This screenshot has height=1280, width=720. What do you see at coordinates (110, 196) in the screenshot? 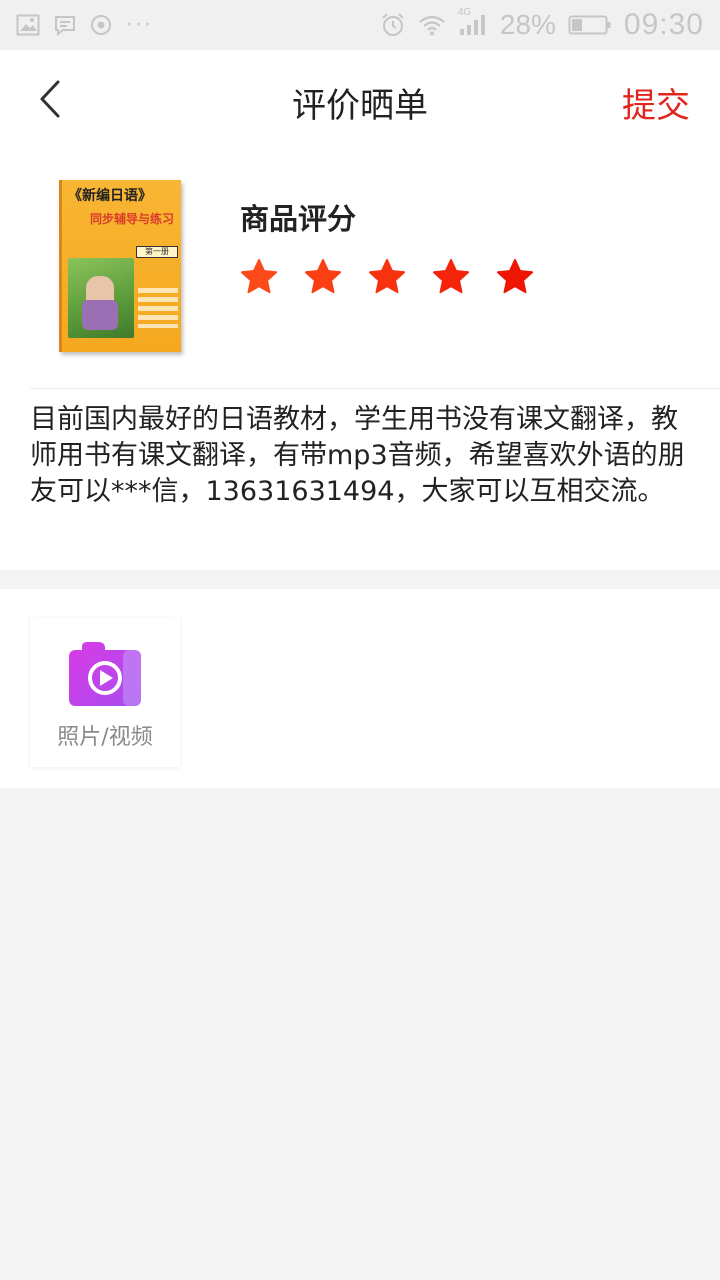
I see `product-cover-title: 《新编日语》` at bounding box center [110, 196].